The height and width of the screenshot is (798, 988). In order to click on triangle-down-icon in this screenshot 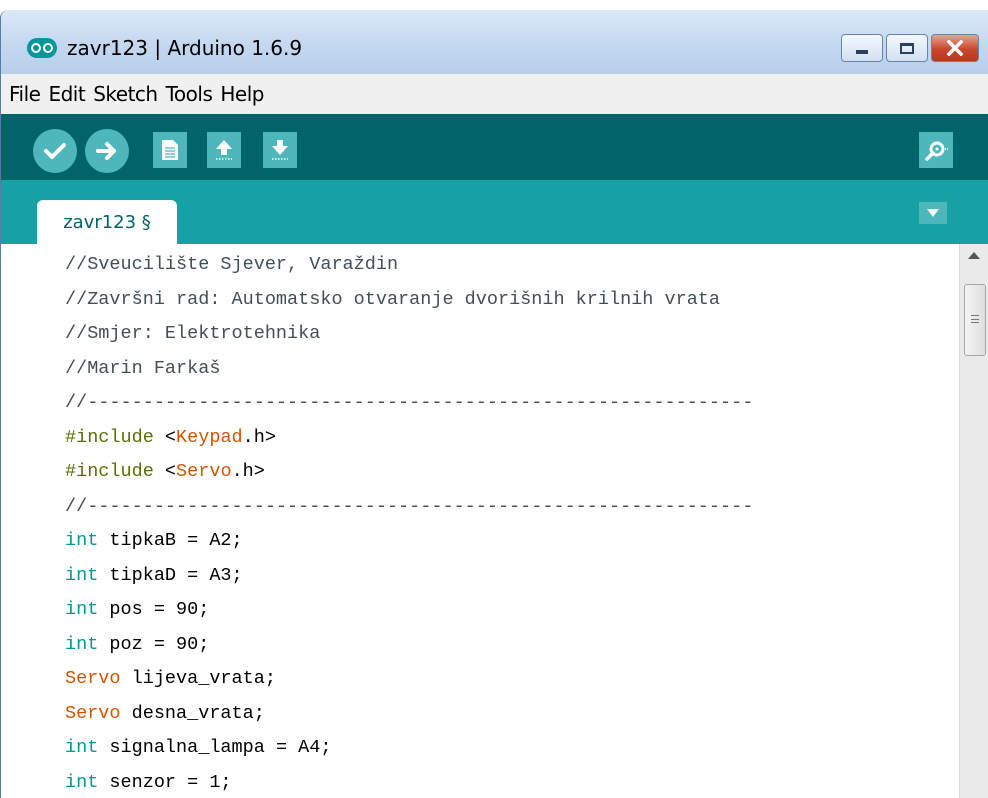, I will do `click(933, 213)`.